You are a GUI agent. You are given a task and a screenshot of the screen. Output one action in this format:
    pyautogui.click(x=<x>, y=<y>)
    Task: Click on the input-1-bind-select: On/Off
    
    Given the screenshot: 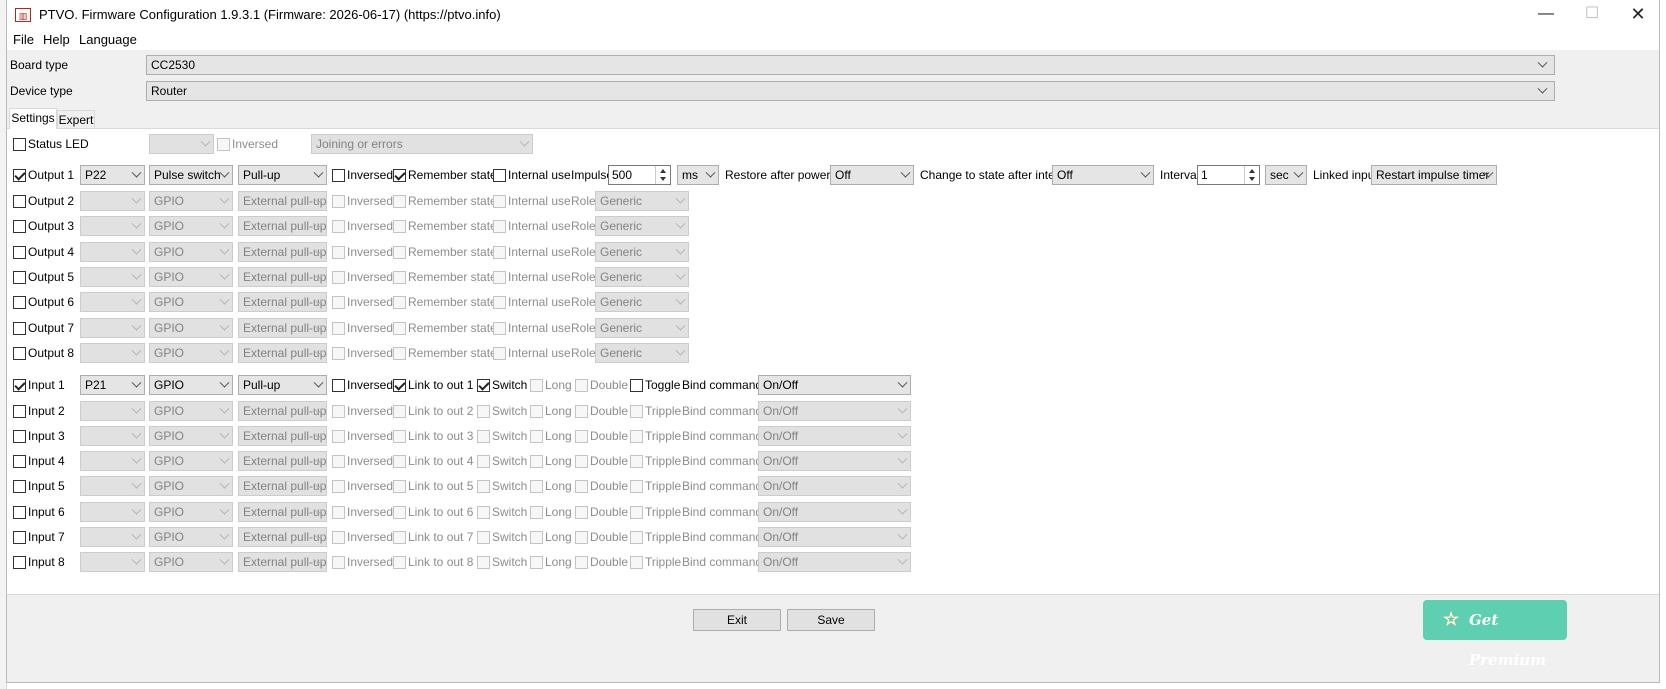 What is the action you would take?
    pyautogui.click(x=834, y=385)
    